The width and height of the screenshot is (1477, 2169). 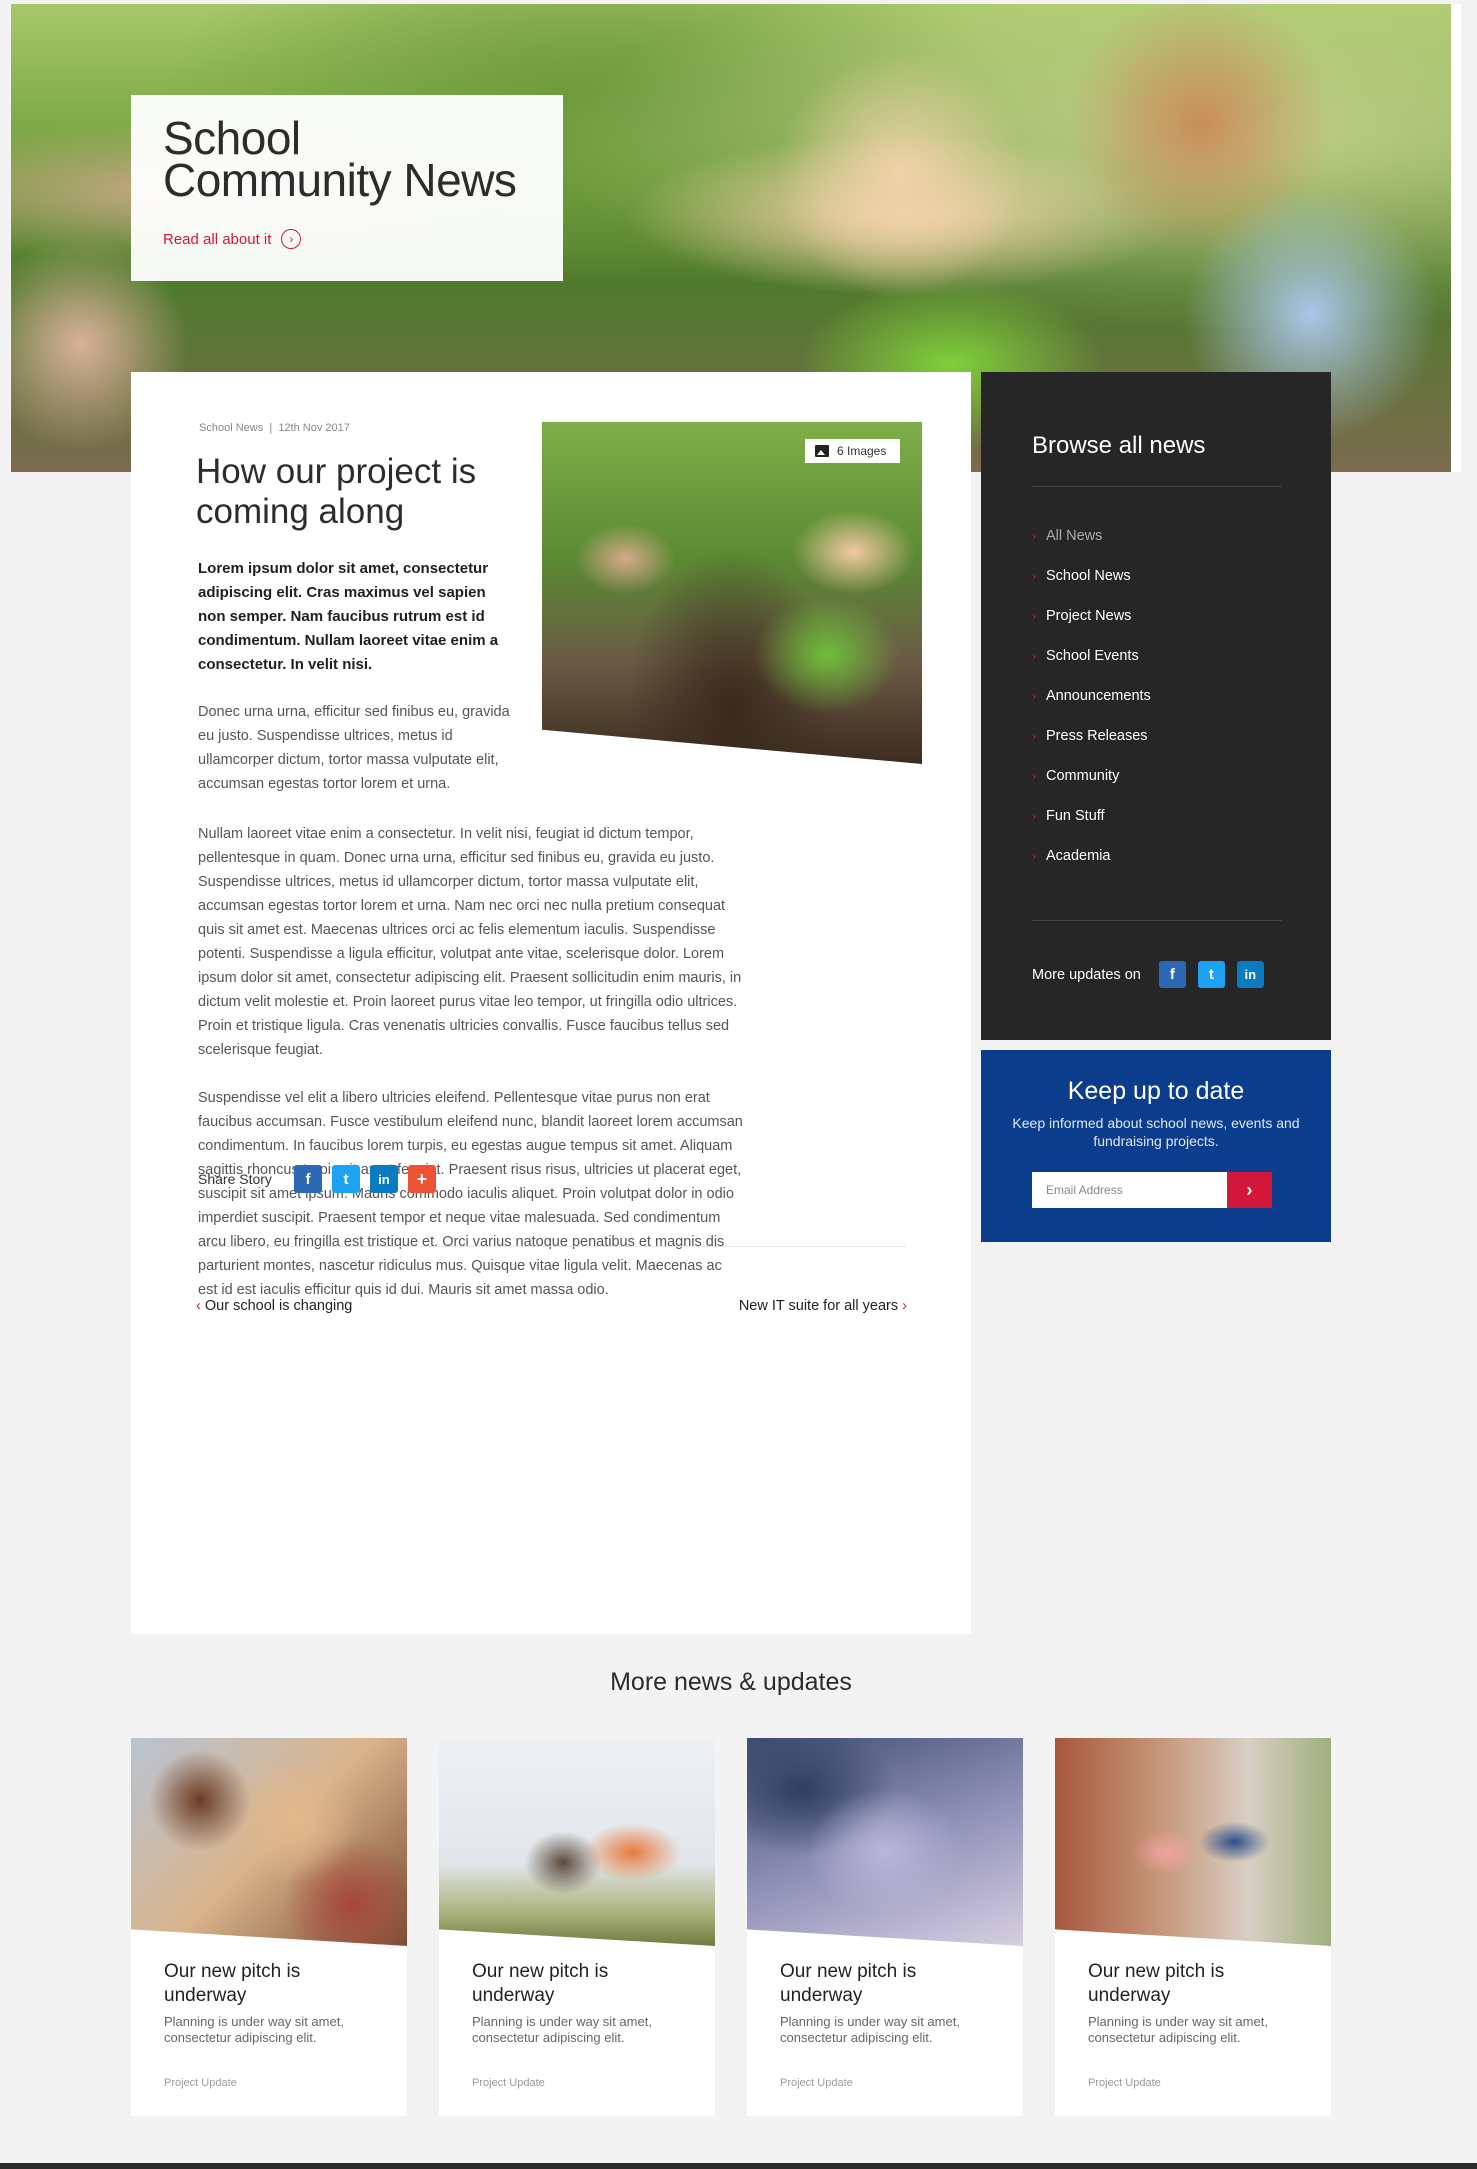 What do you see at coordinates (822, 451) in the screenshot?
I see `image-icon` at bounding box center [822, 451].